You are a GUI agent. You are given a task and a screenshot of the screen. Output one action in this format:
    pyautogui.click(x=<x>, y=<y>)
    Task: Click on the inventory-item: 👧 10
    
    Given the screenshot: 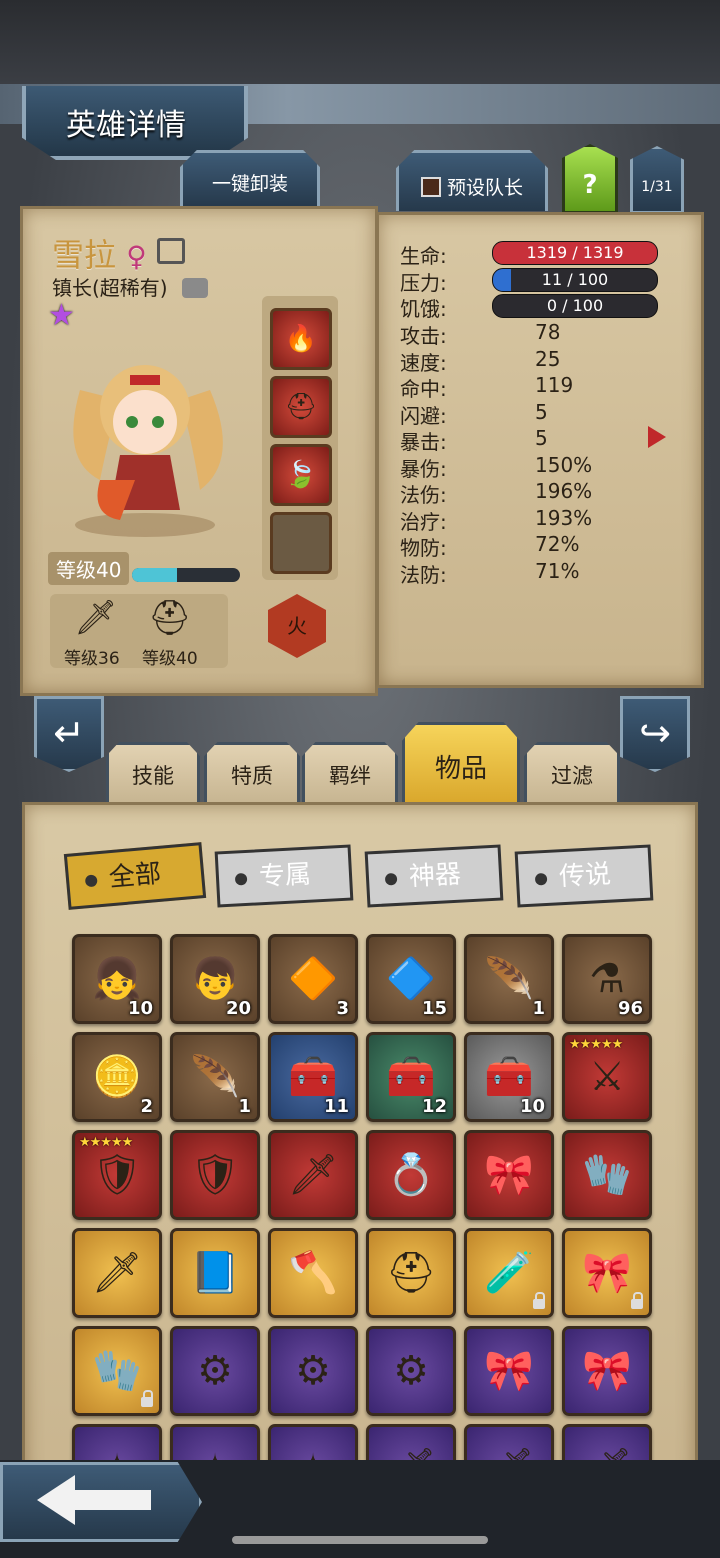 What is the action you would take?
    pyautogui.click(x=117, y=979)
    